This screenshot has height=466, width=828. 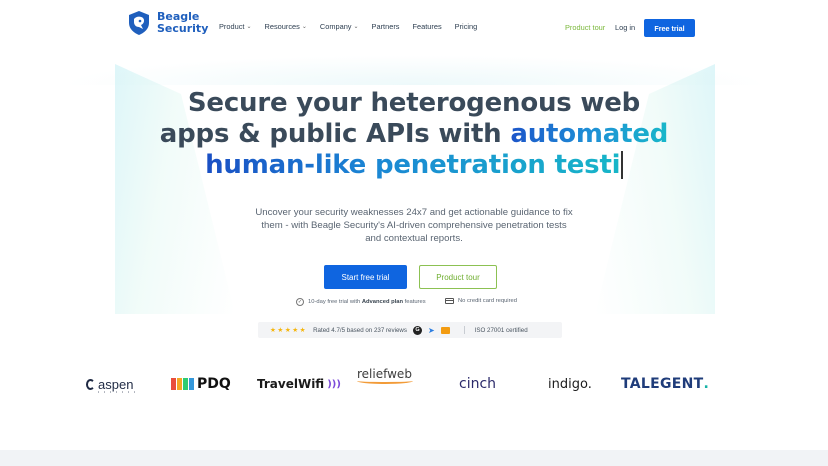 What do you see at coordinates (139, 23) in the screenshot?
I see `shield-logo-icon` at bounding box center [139, 23].